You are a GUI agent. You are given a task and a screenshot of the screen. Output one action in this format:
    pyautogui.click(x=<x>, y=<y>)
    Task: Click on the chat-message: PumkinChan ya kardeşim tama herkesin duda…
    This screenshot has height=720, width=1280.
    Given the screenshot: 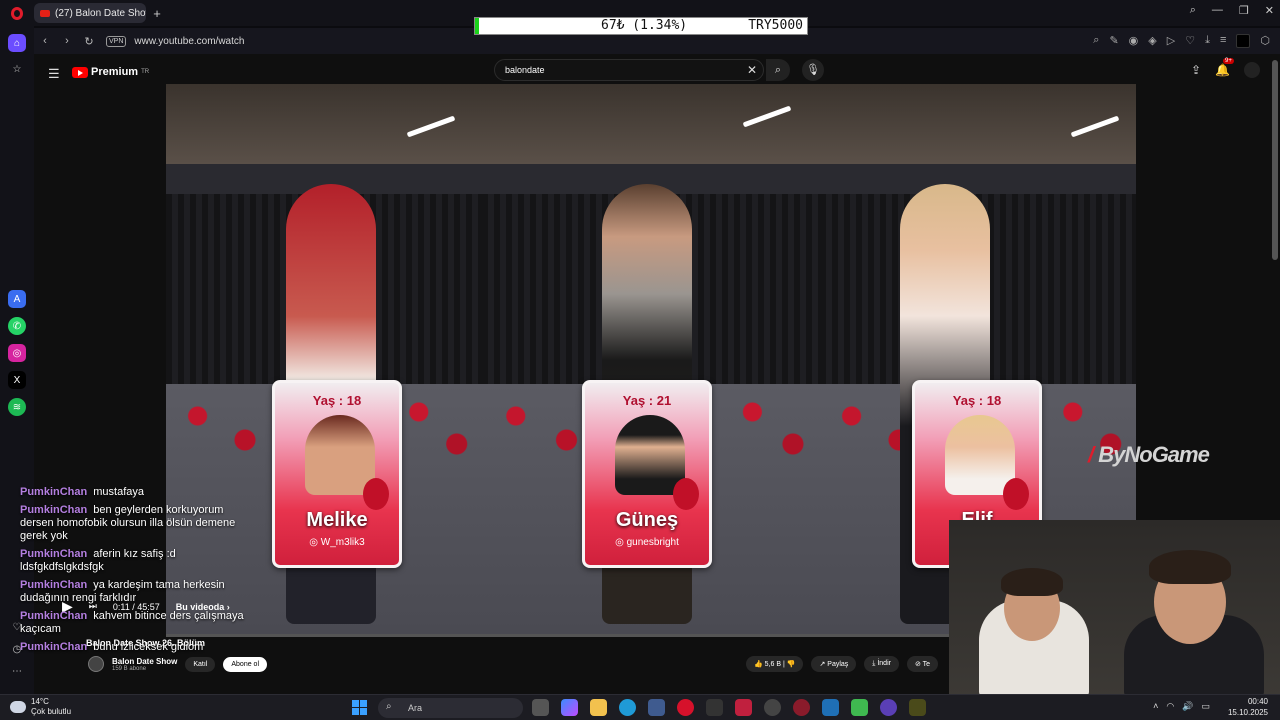 What is the action you would take?
    pyautogui.click(x=122, y=591)
    